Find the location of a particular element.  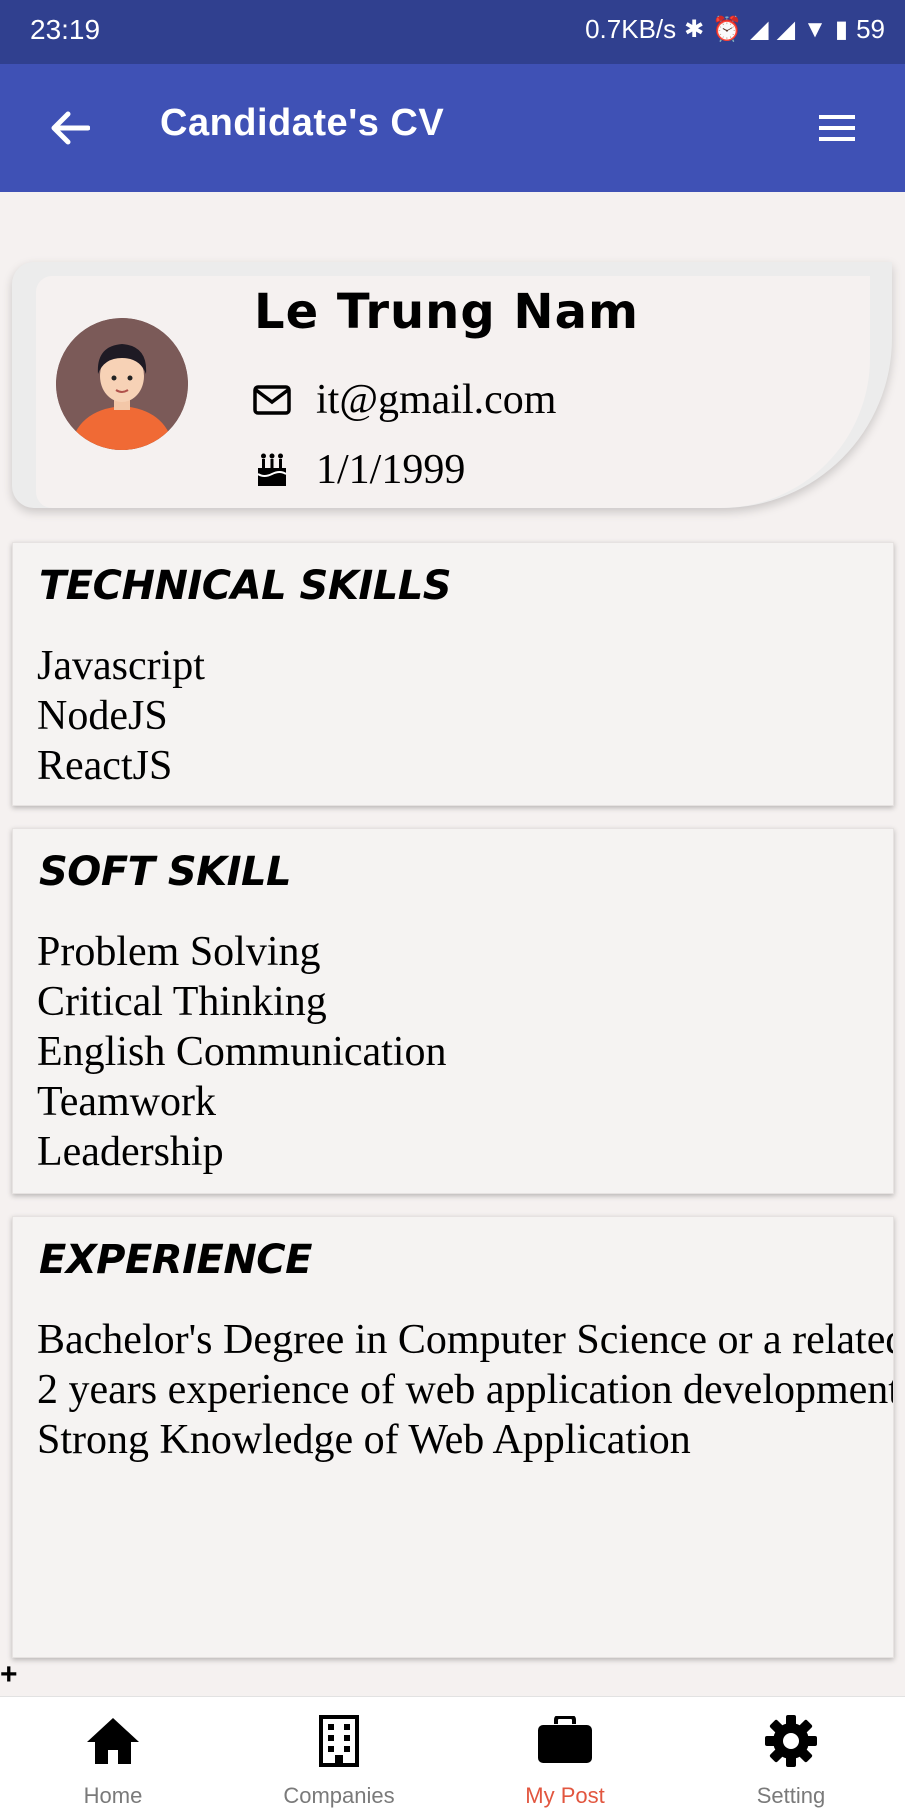

nav-setting: Setting is located at coordinates (791, 1754).